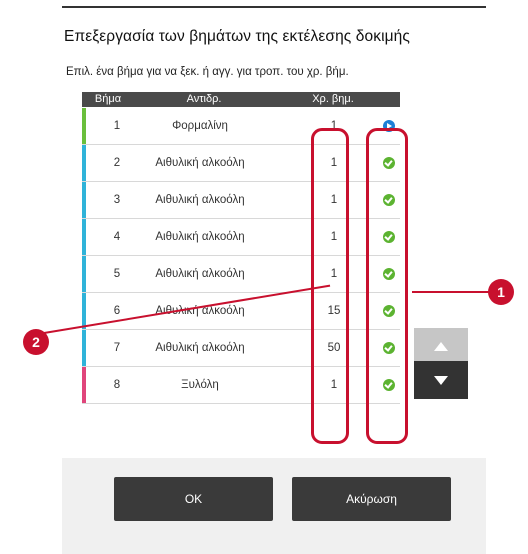 The width and height of the screenshot is (528, 554). Describe the element at coordinates (117, 385) in the screenshot. I see `step-number: 8` at that location.